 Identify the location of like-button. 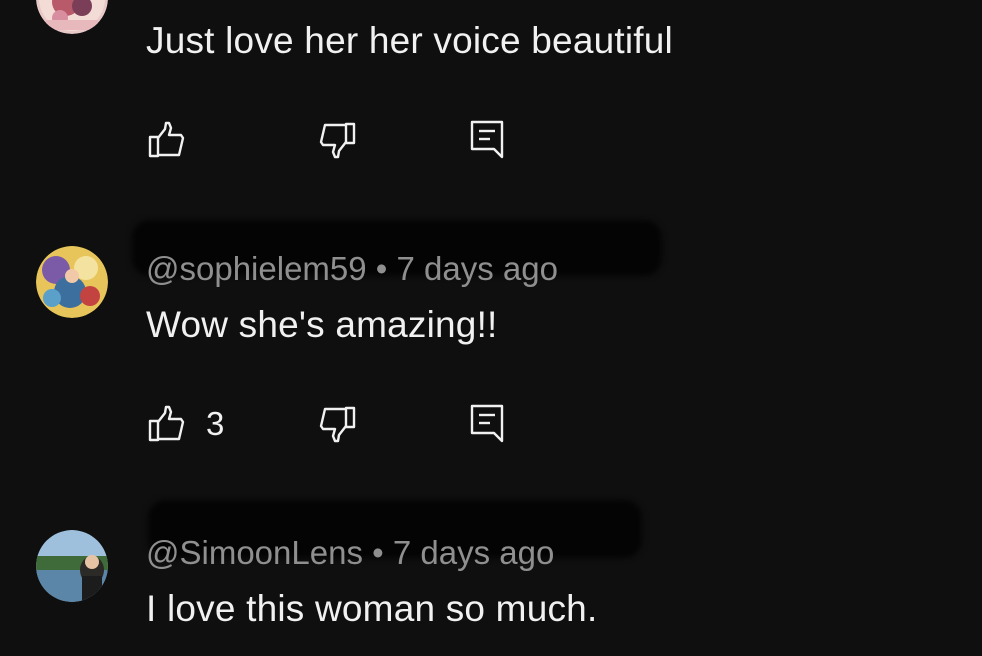
(167, 140).